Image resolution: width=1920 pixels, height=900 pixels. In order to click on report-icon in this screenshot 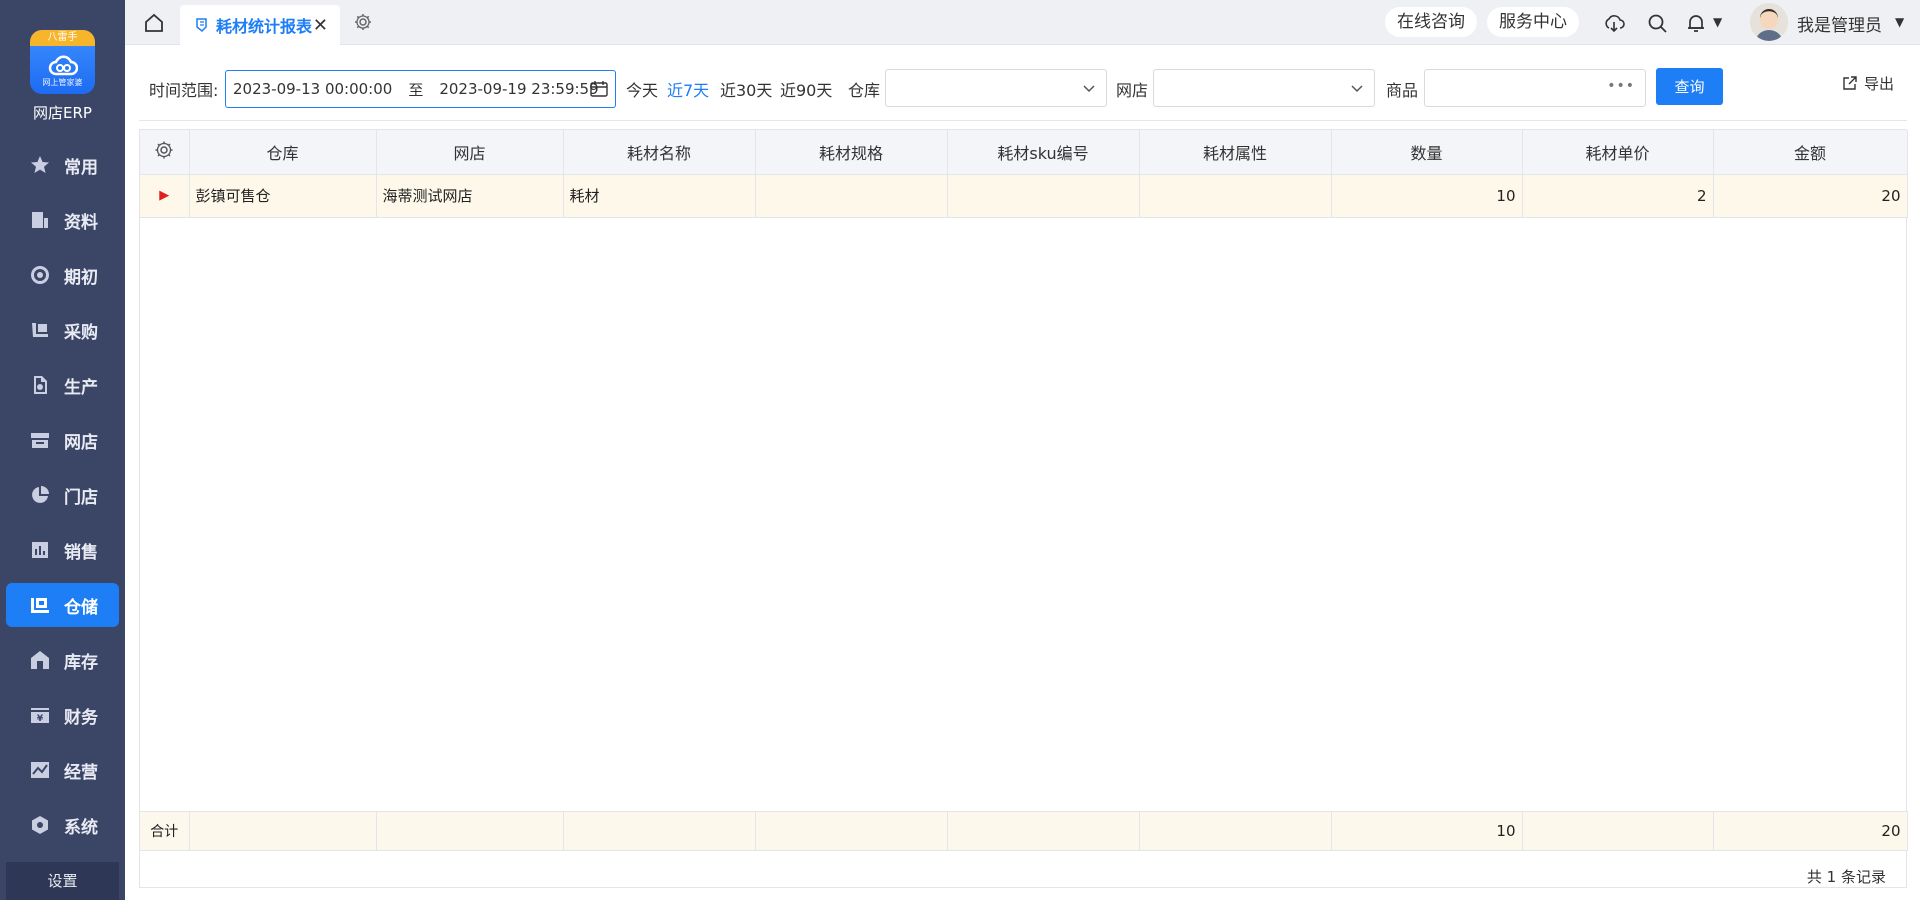, I will do `click(201, 25)`.